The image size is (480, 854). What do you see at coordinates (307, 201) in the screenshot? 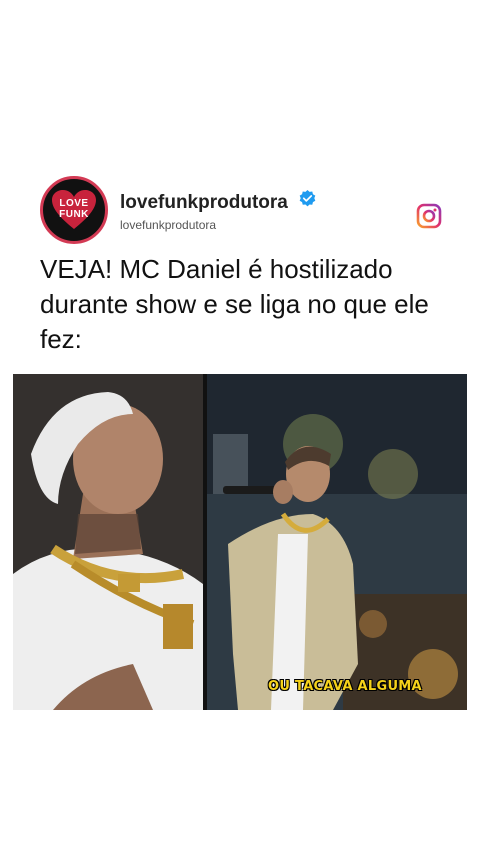
I see `verified-badge-icon` at bounding box center [307, 201].